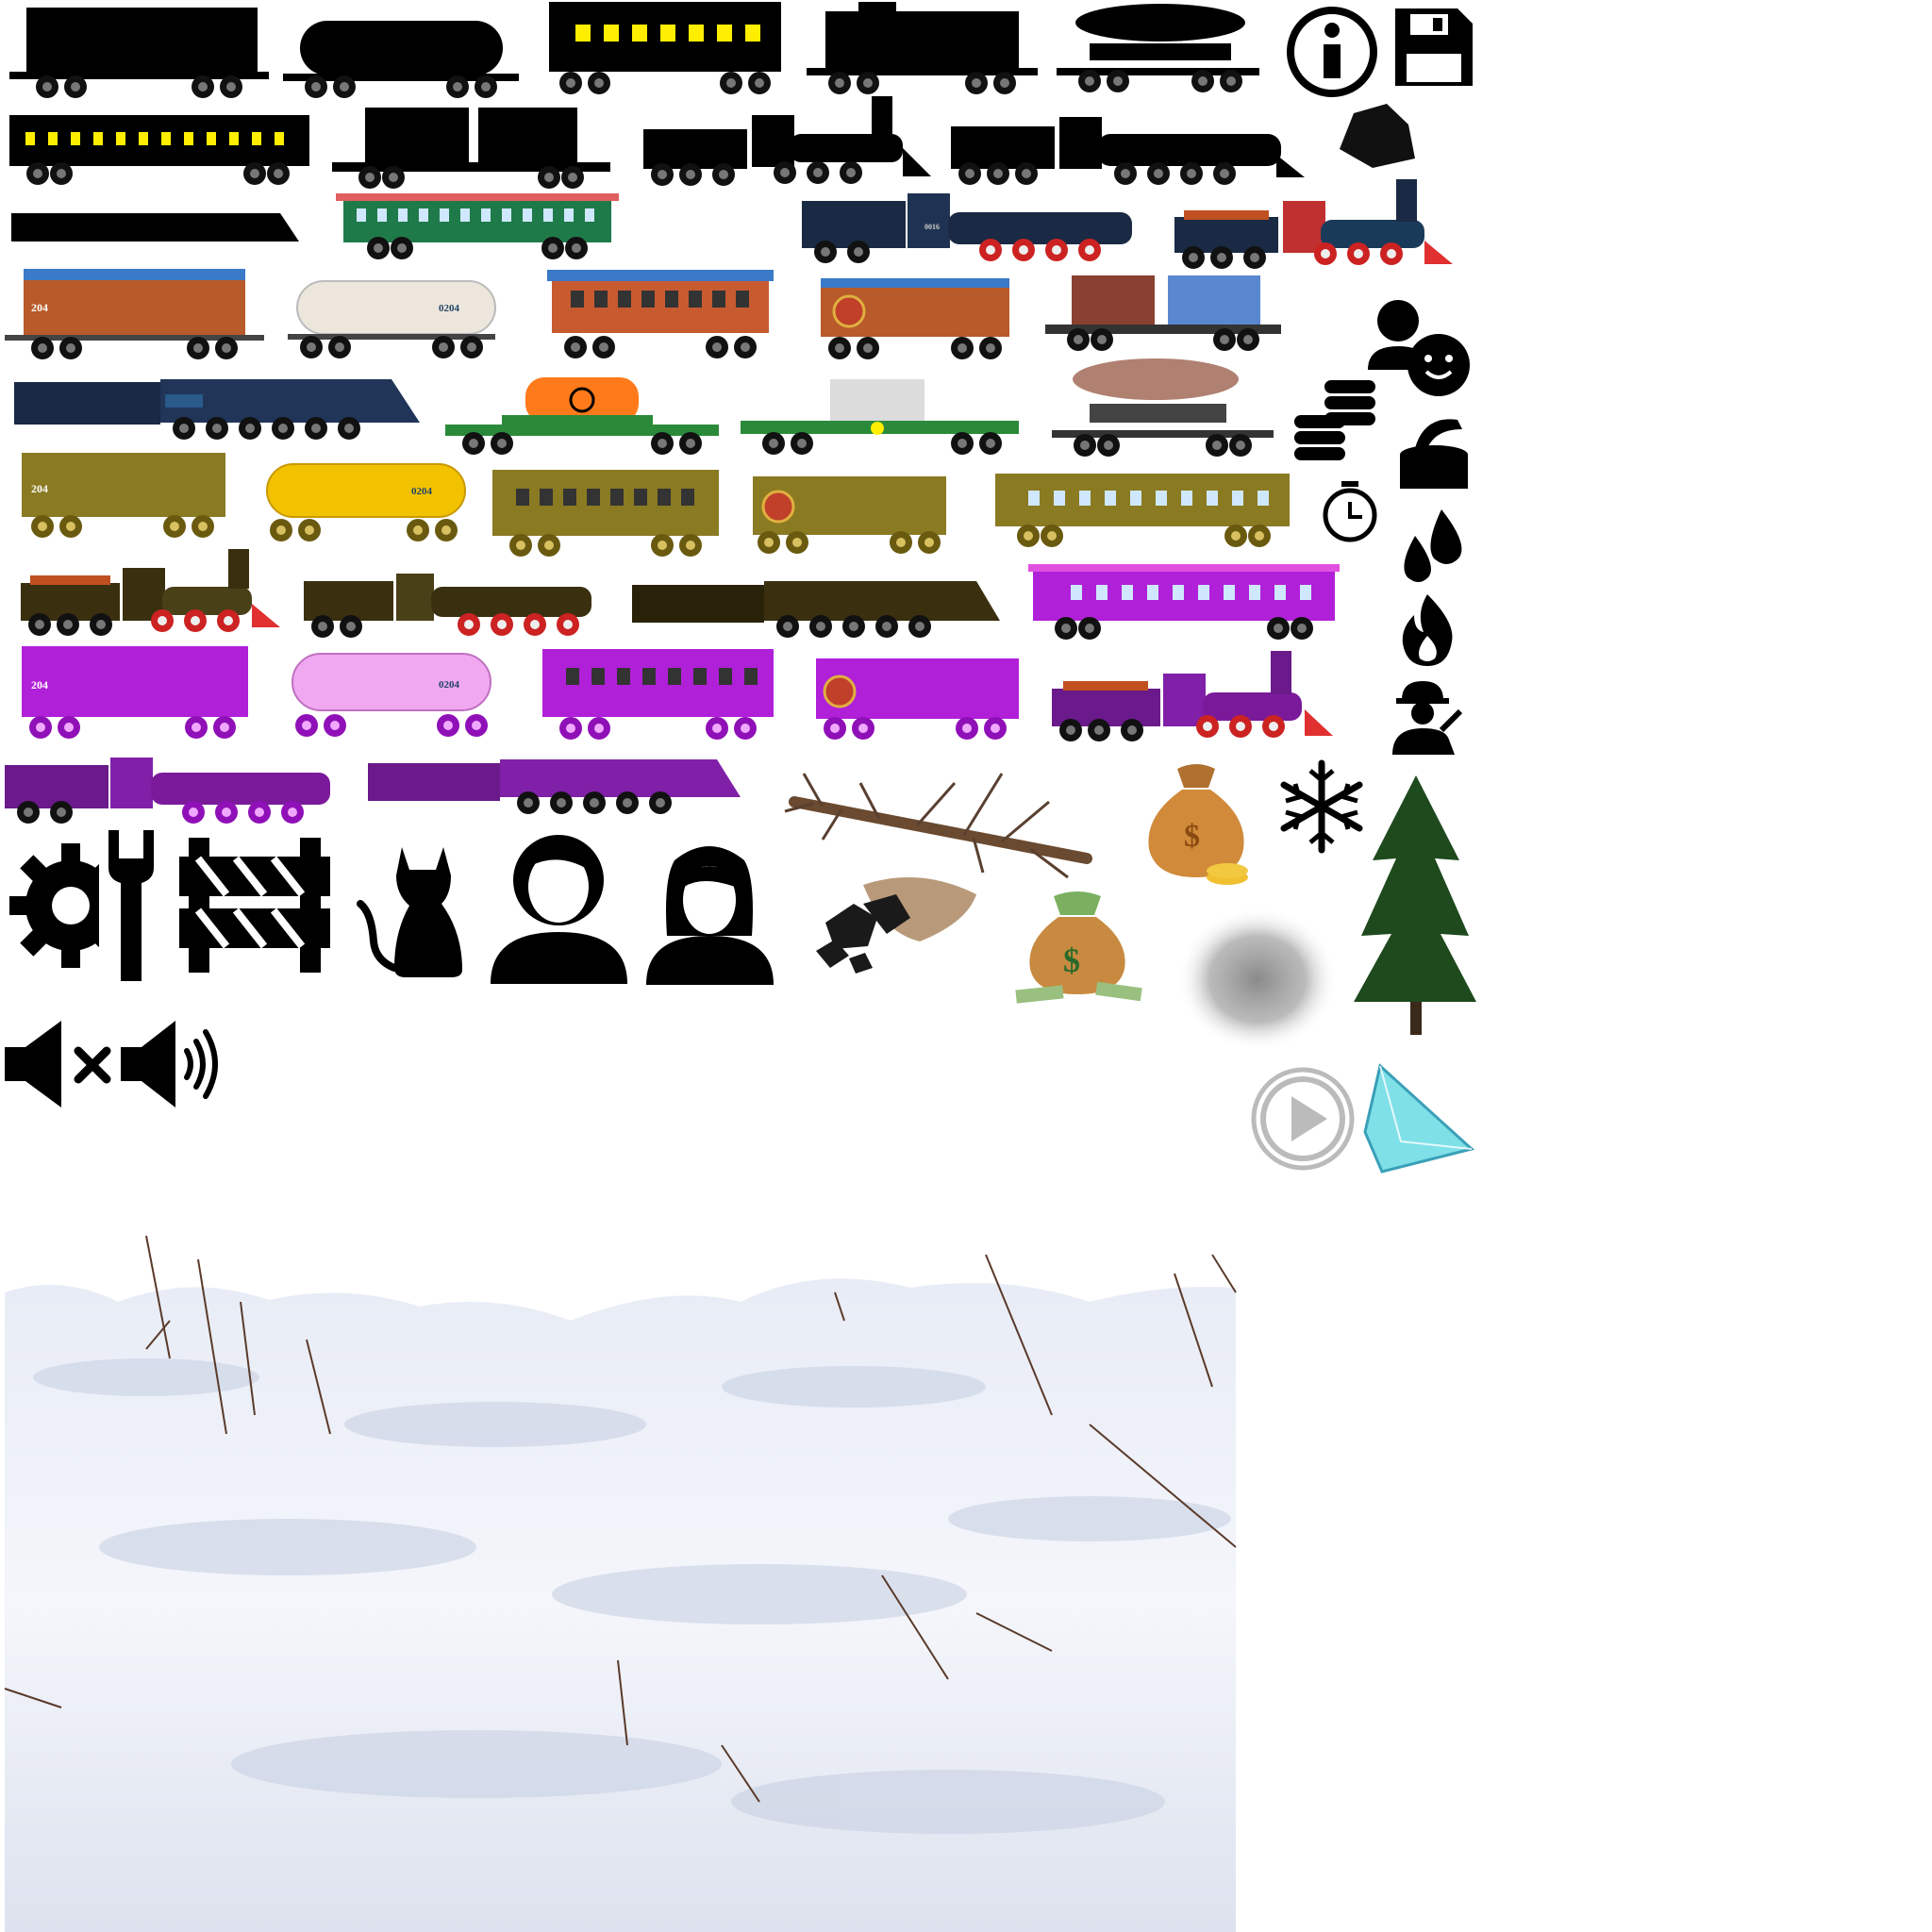  What do you see at coordinates (450, 309) in the screenshot?
I see `tank-number: 0204` at bounding box center [450, 309].